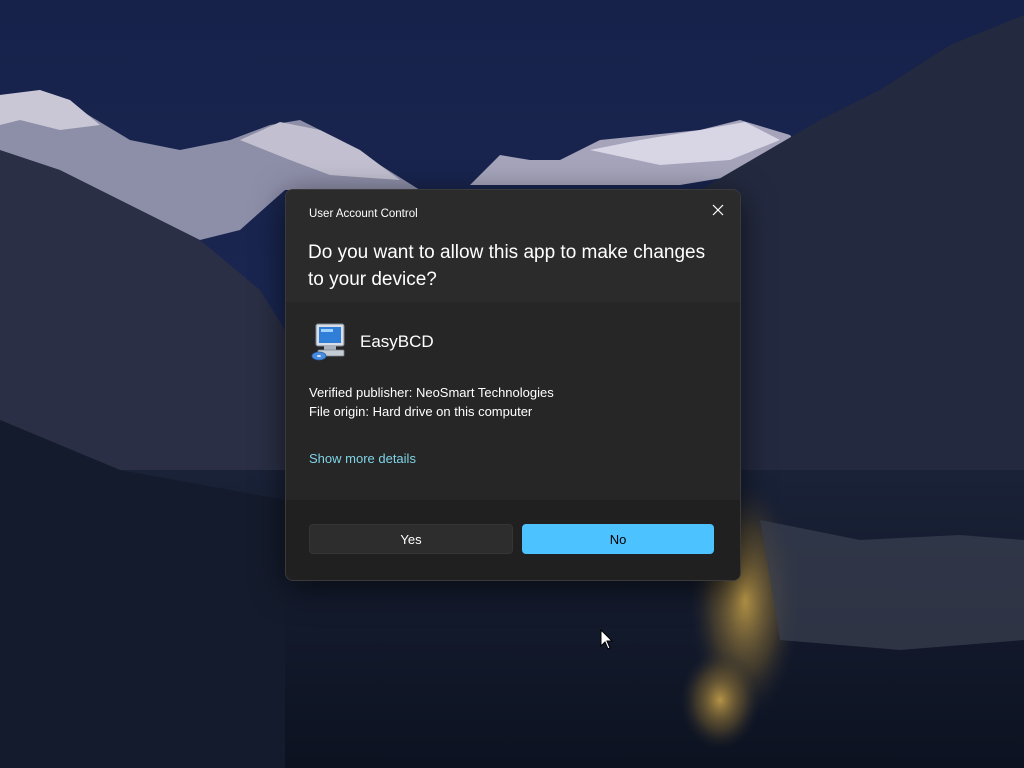  Describe the element at coordinates (411, 539) in the screenshot. I see `yes-button: Yes` at that location.